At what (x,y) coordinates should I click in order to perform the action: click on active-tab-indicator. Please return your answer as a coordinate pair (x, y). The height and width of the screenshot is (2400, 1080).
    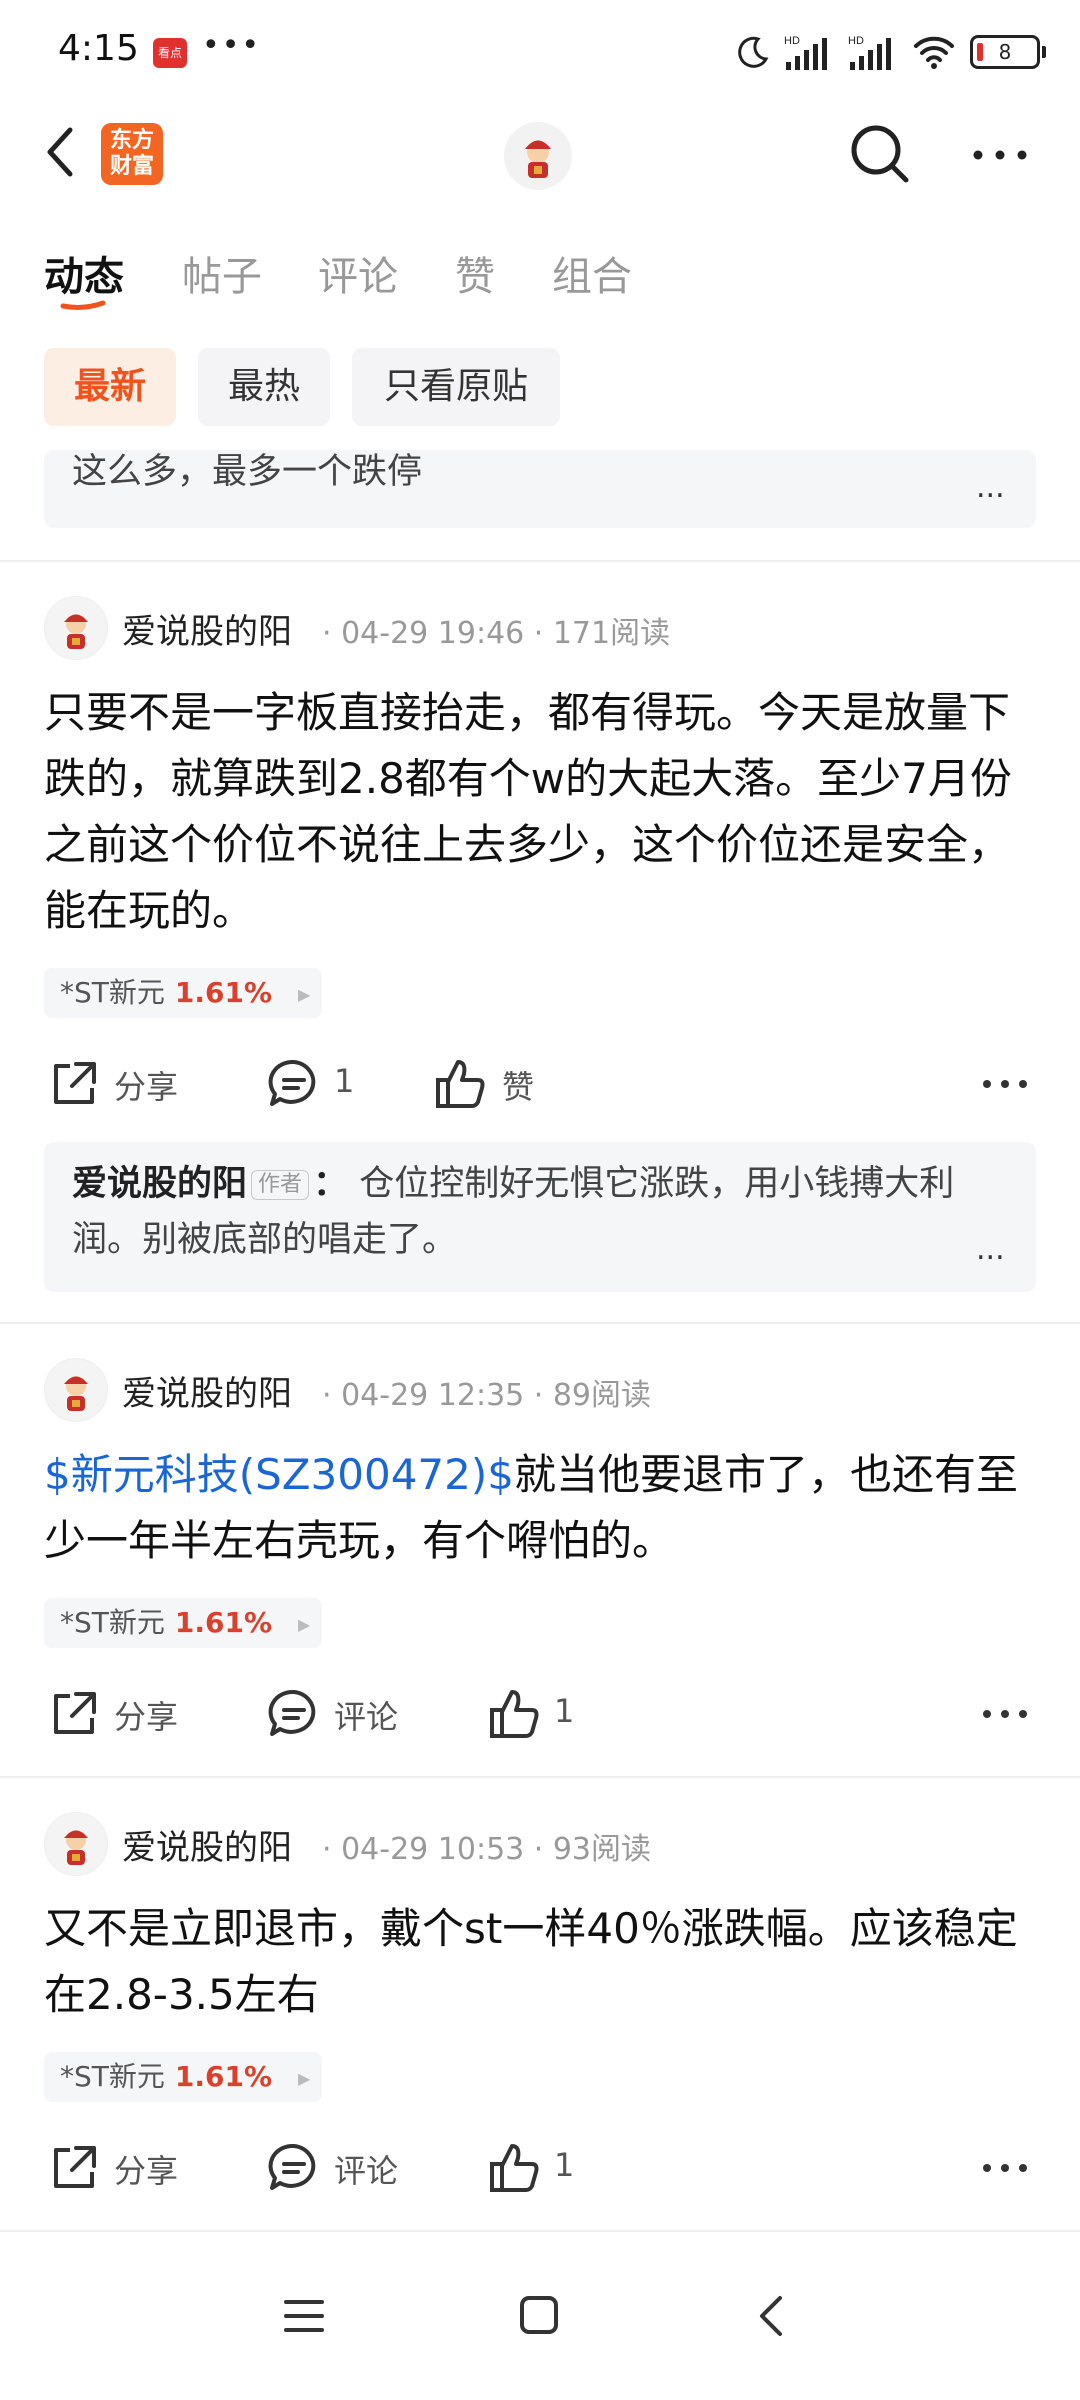
    Looking at the image, I should click on (83, 305).